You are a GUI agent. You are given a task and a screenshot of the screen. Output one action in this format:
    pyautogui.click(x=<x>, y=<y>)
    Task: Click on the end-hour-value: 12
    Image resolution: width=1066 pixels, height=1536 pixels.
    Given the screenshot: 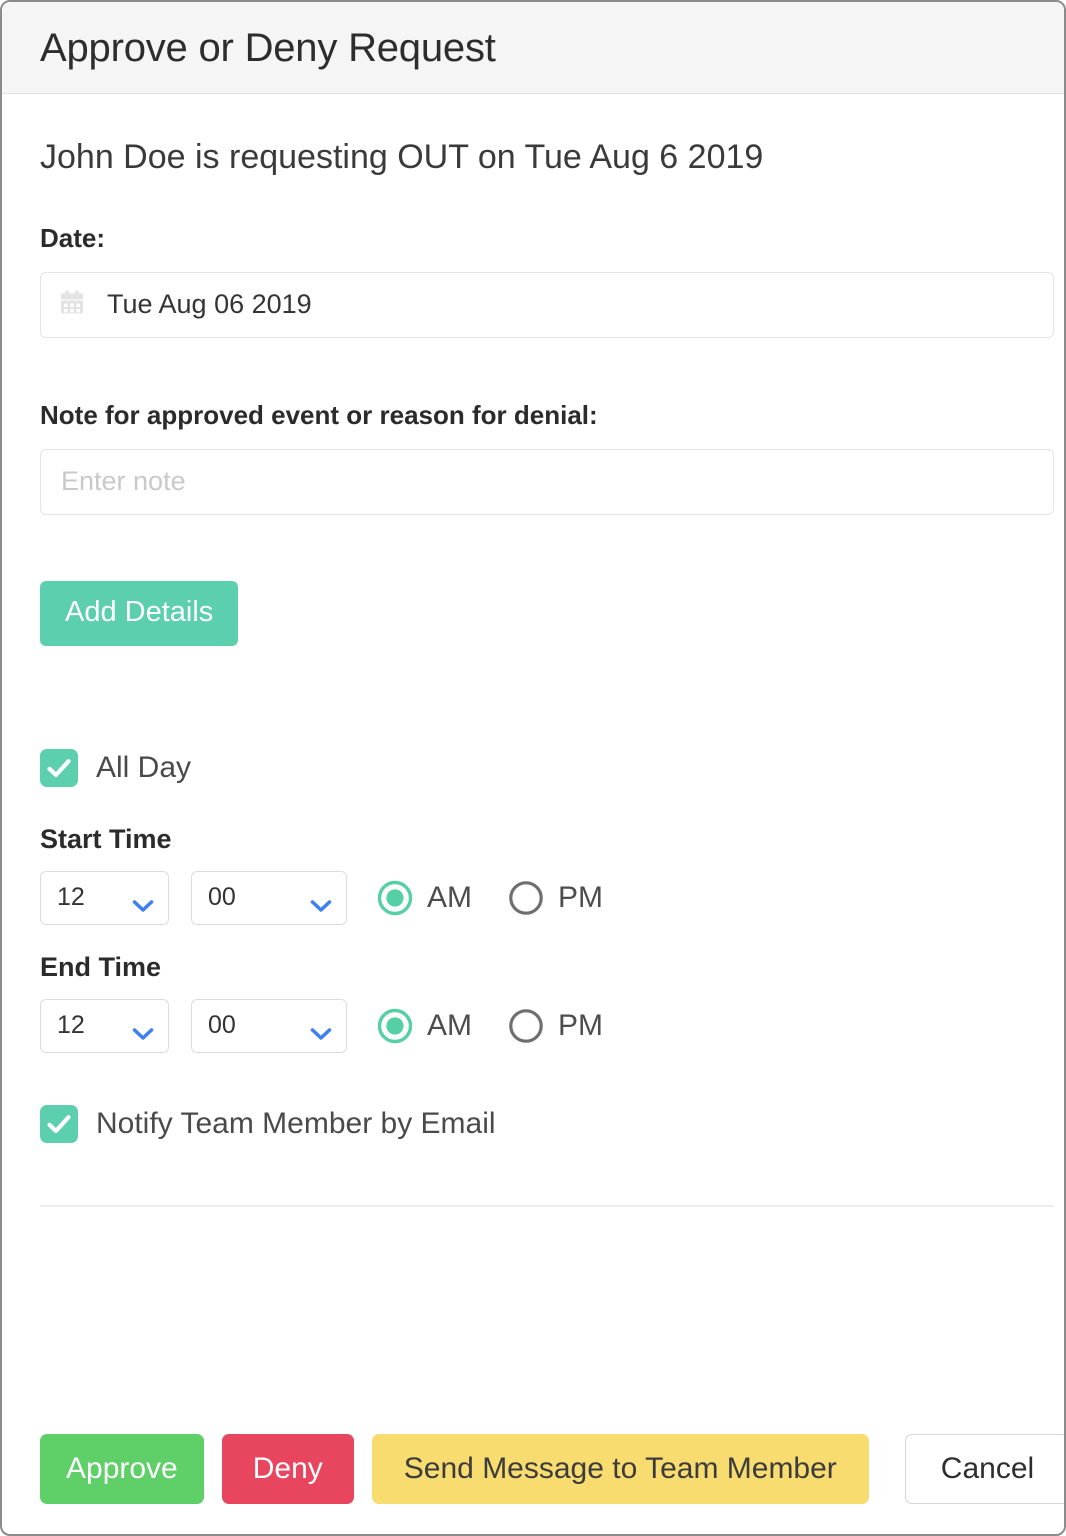 What is the action you would take?
    pyautogui.click(x=71, y=1025)
    